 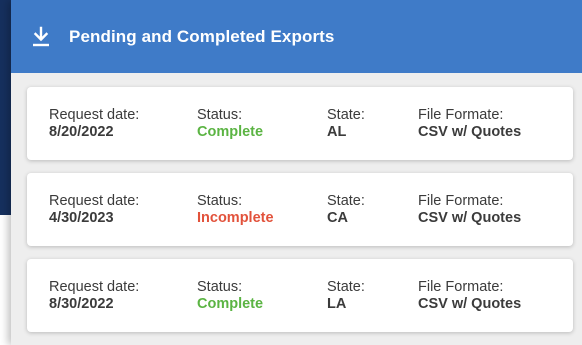 What do you see at coordinates (81, 218) in the screenshot?
I see `request-date-value: 4/30/2023` at bounding box center [81, 218].